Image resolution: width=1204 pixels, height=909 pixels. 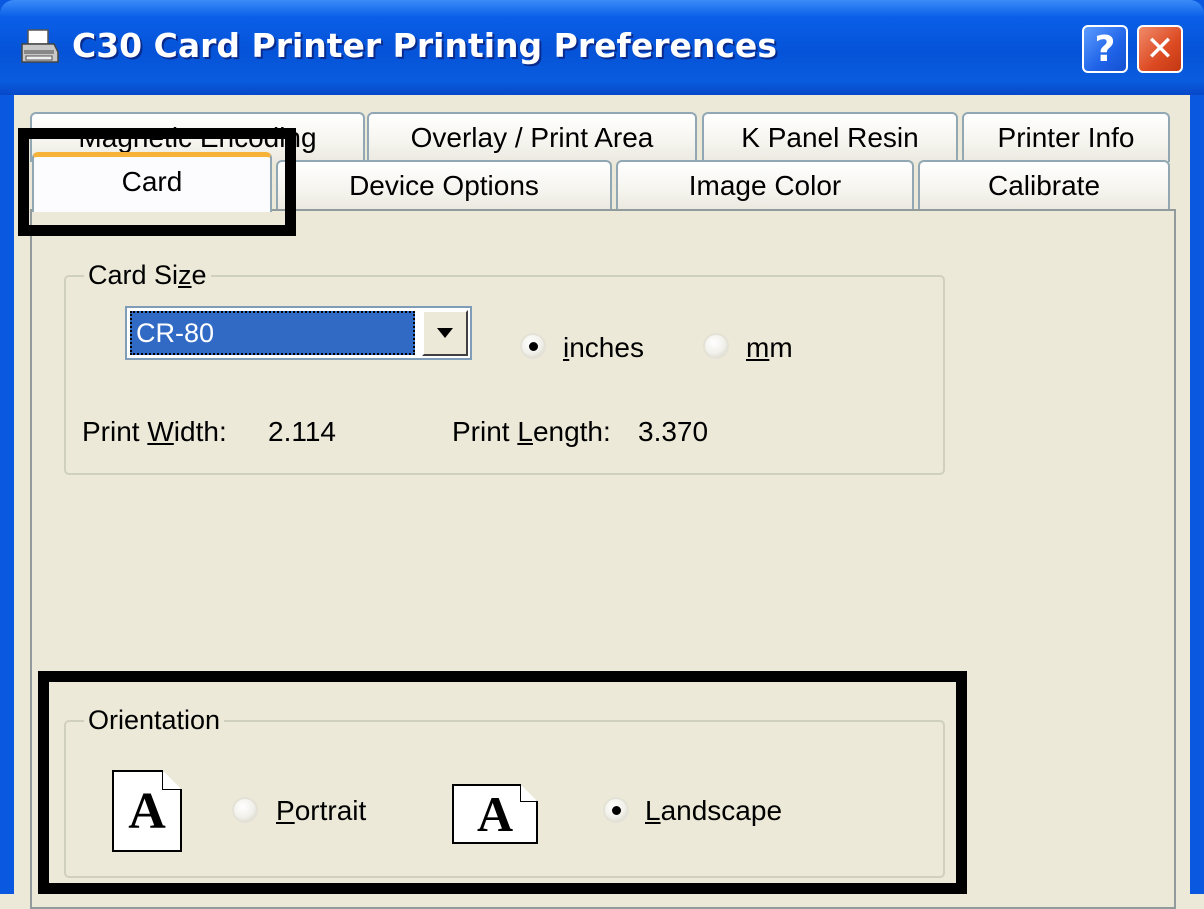 I want to click on tab-label: Calibrate, so click(x=1044, y=185).